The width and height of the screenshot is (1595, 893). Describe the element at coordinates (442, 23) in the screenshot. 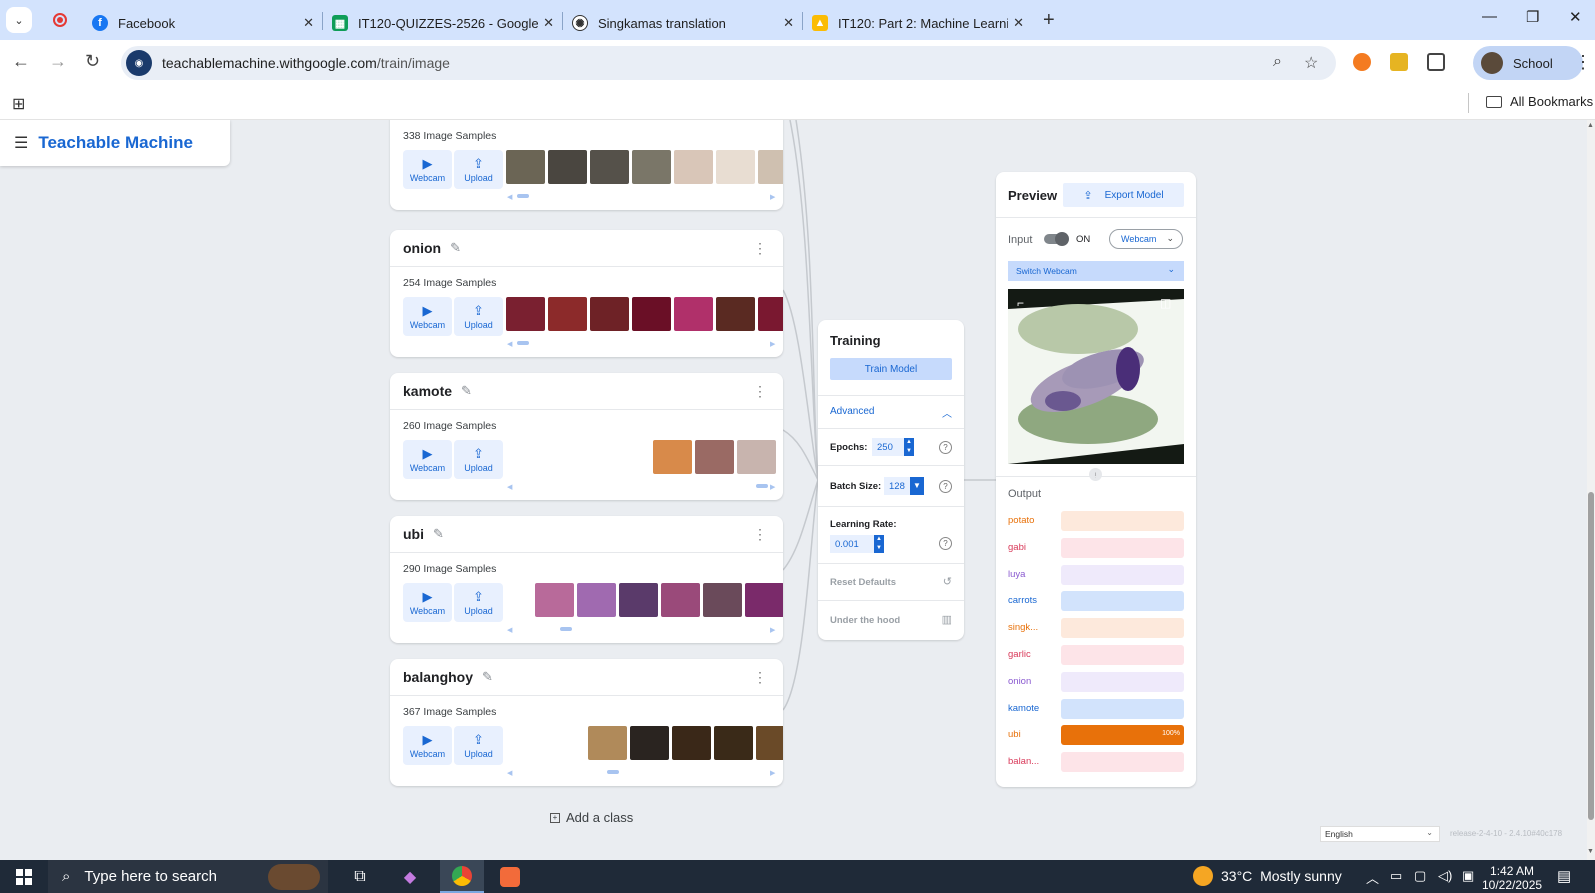

I see `tab-google-sheets: ▦ IT120-QUIZZES-2526 - Google Sheets ✕` at that location.